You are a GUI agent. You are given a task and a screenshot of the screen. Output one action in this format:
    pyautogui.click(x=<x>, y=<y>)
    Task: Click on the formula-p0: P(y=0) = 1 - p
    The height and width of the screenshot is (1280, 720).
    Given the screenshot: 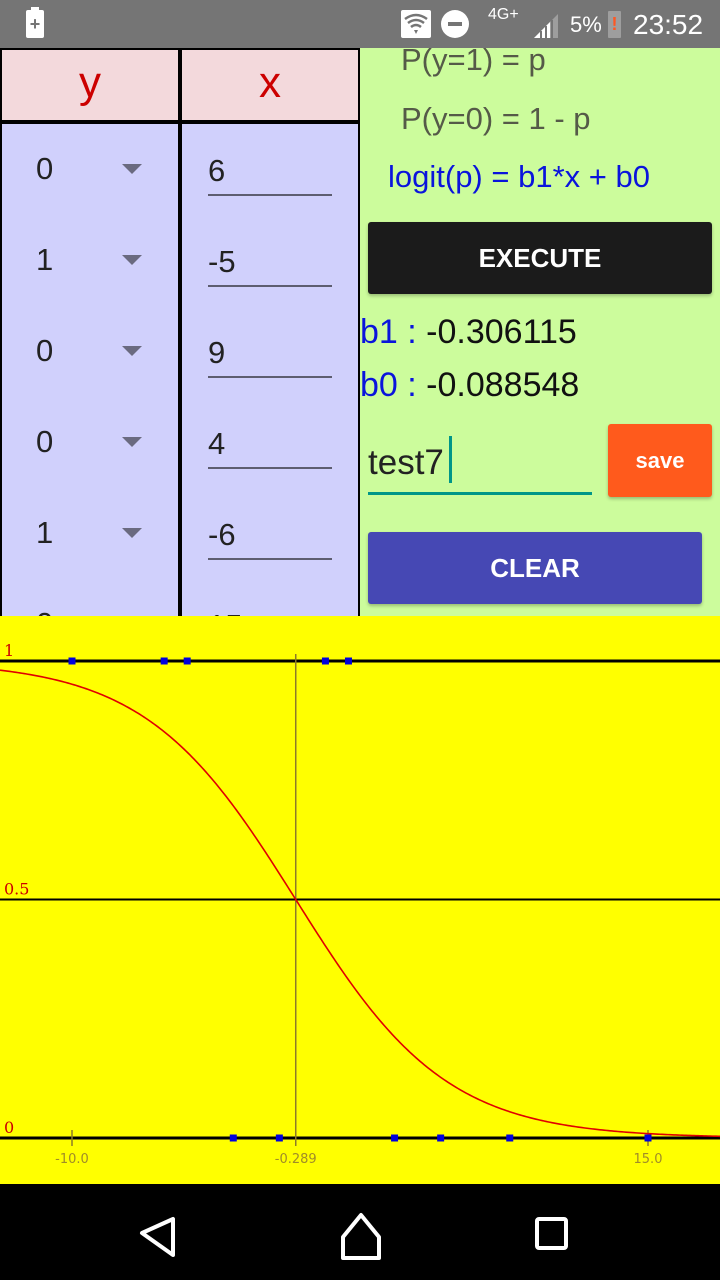 What is the action you would take?
    pyautogui.click(x=496, y=118)
    